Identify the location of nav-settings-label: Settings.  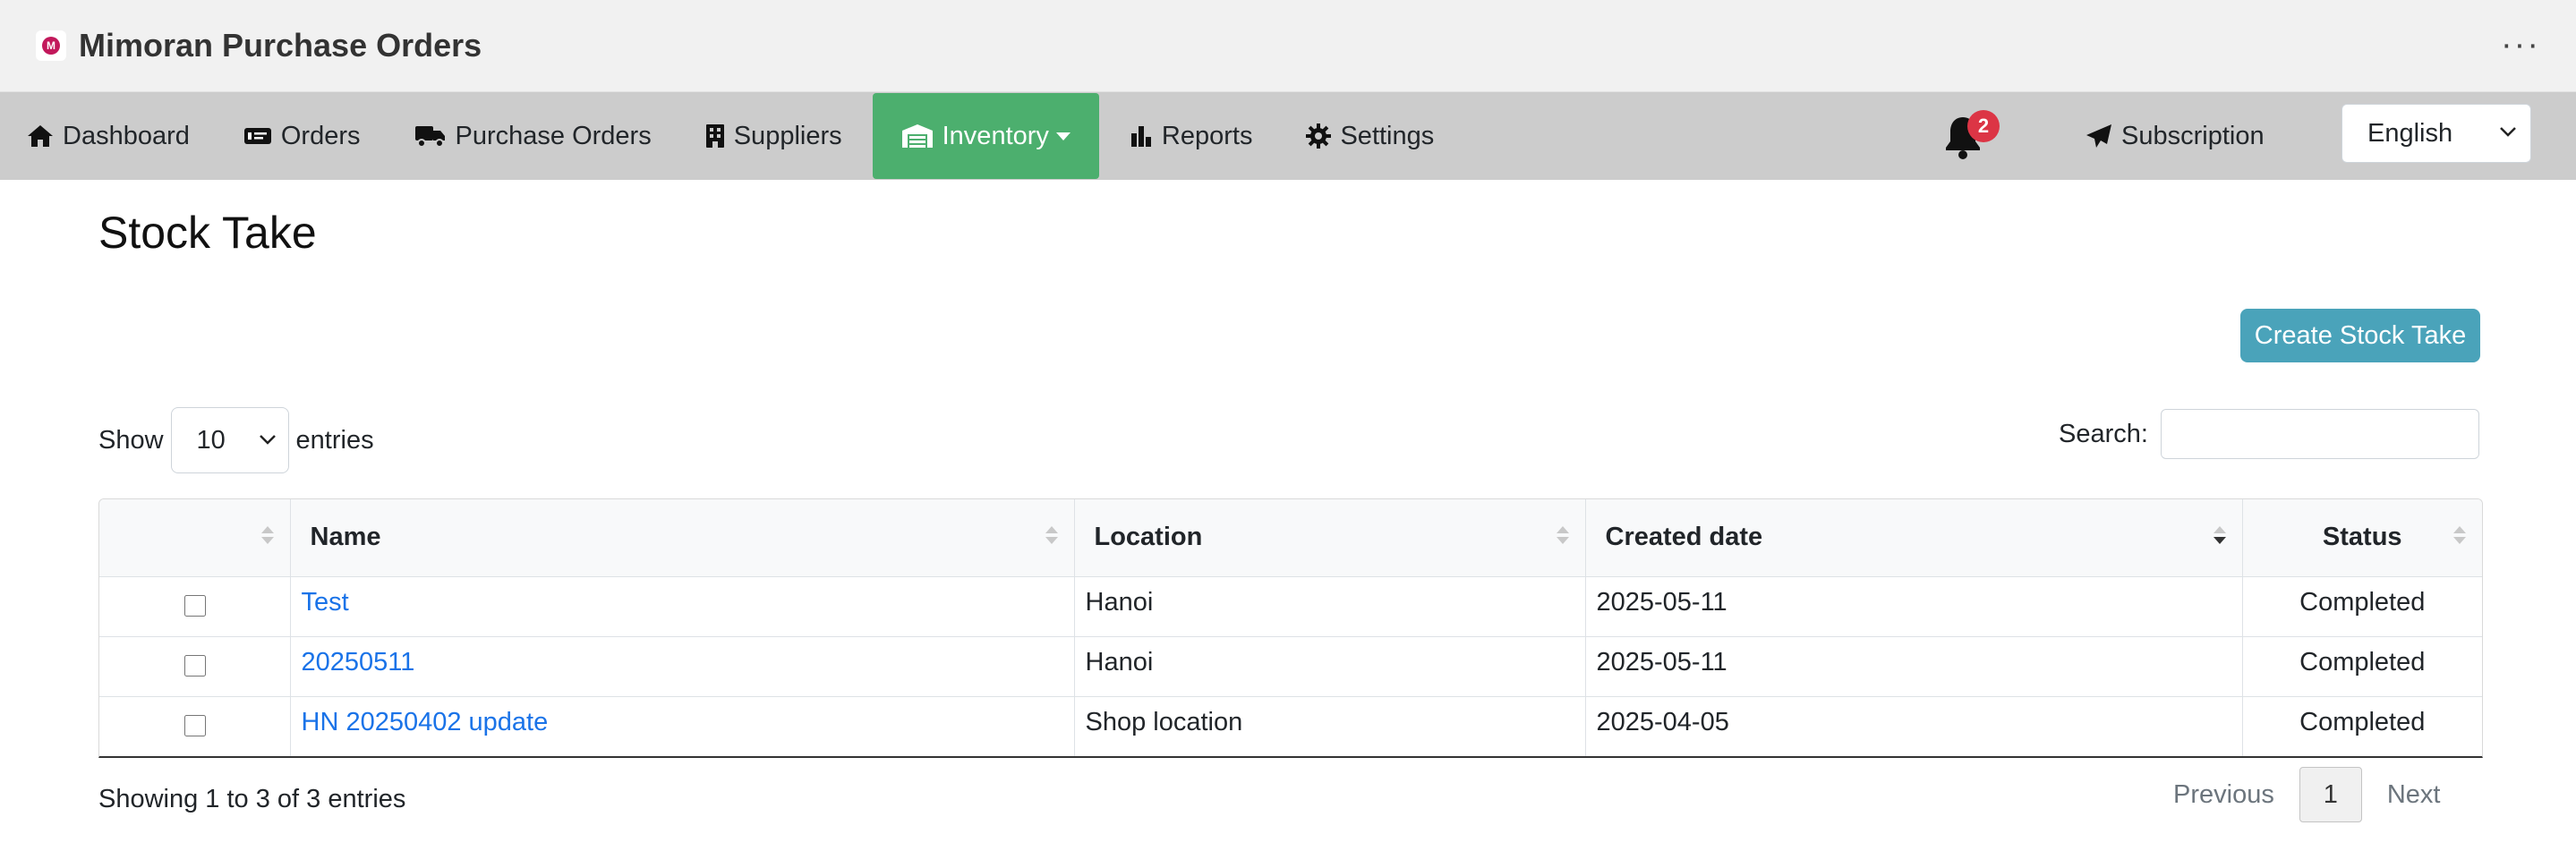
(1387, 136).